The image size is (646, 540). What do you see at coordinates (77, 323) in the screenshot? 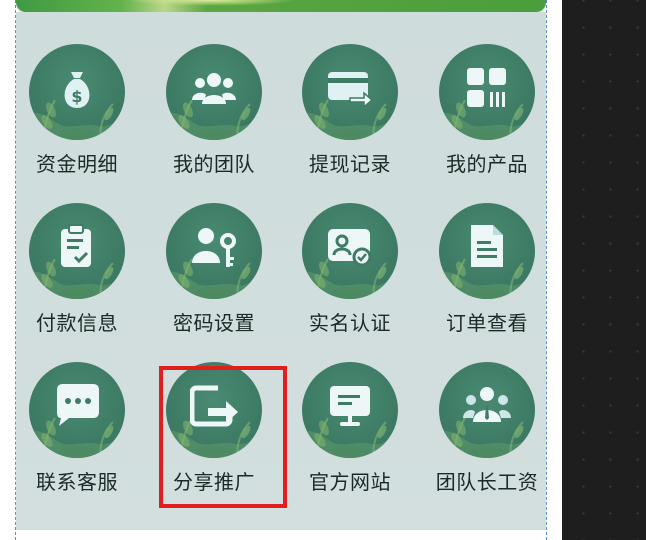
I see `menu-item-label: 付款信息` at bounding box center [77, 323].